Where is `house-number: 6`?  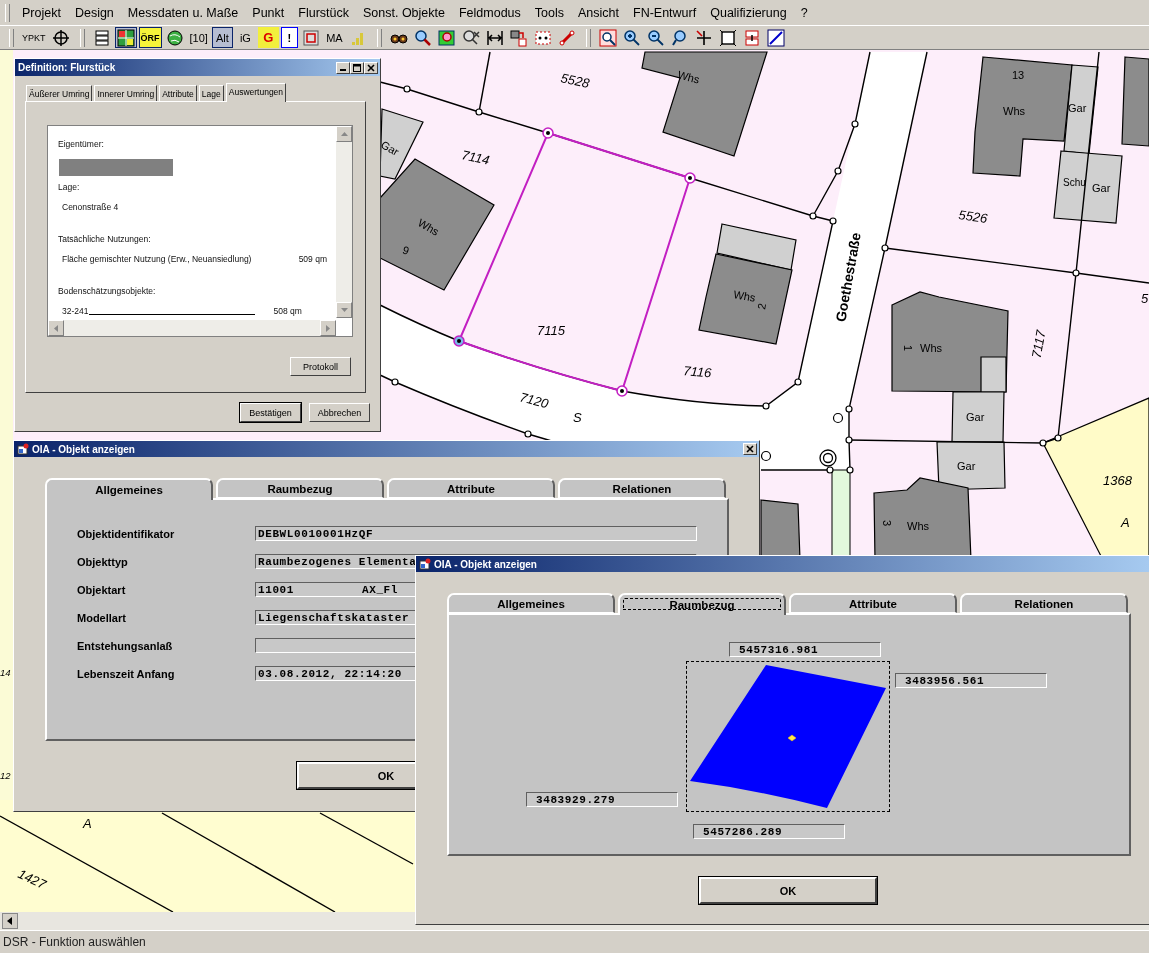 house-number: 6 is located at coordinates (405, 251).